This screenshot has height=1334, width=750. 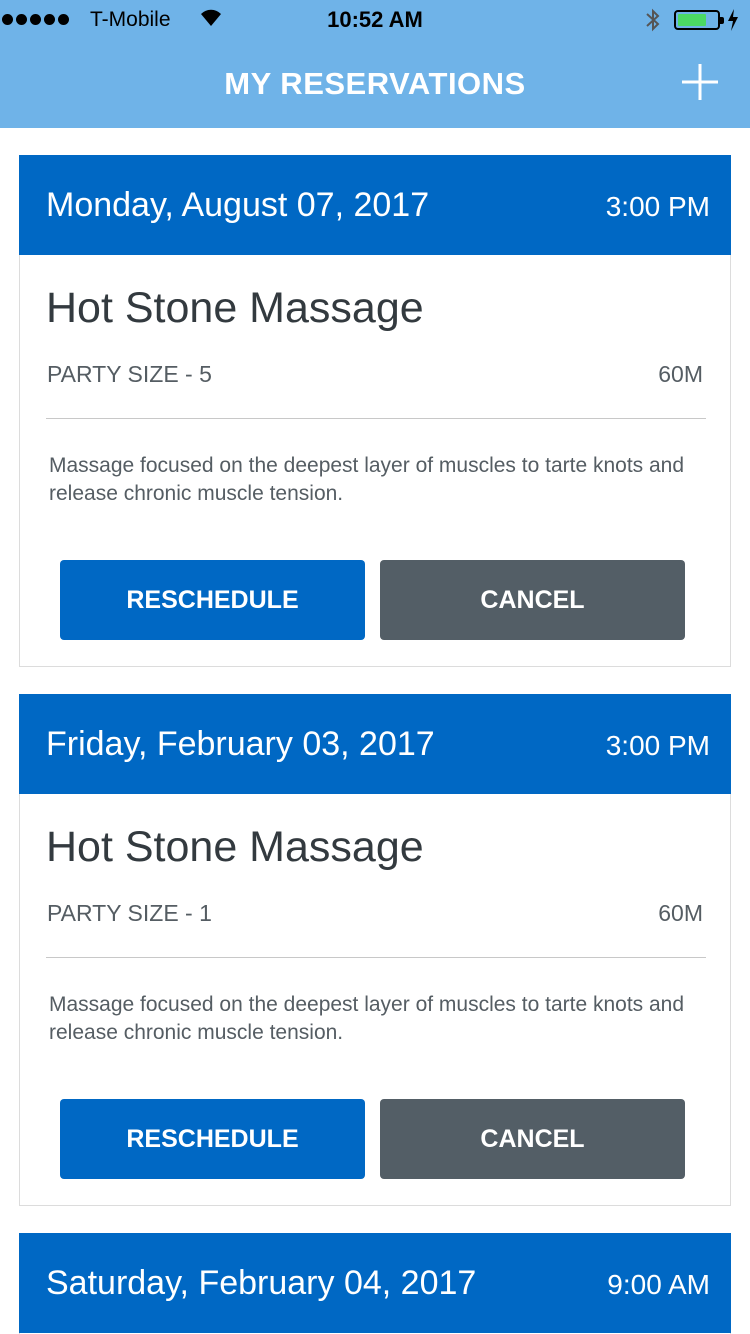 I want to click on battery-icon, so click(x=699, y=20).